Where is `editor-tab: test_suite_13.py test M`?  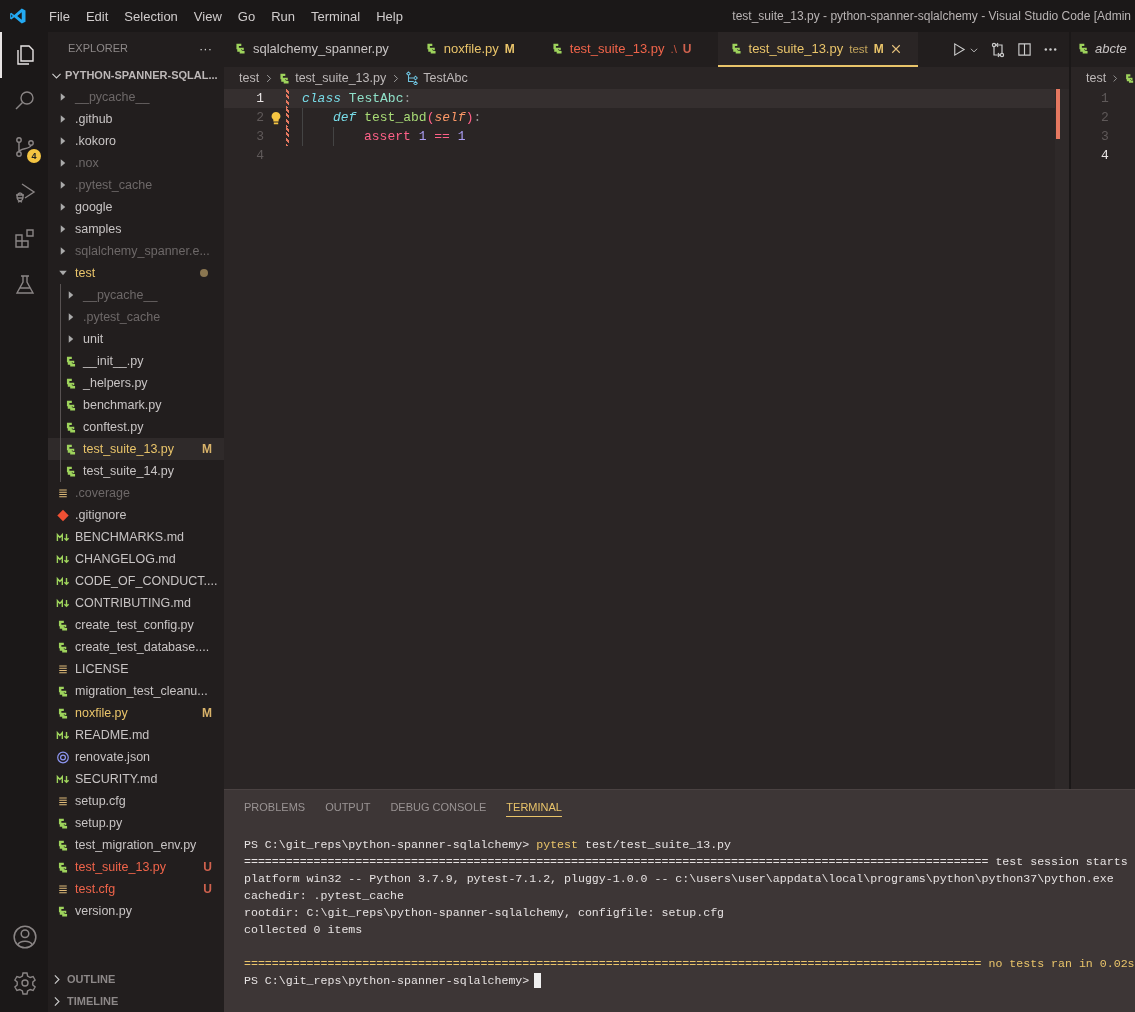
editor-tab: test_suite_13.py test M is located at coordinates (817, 49).